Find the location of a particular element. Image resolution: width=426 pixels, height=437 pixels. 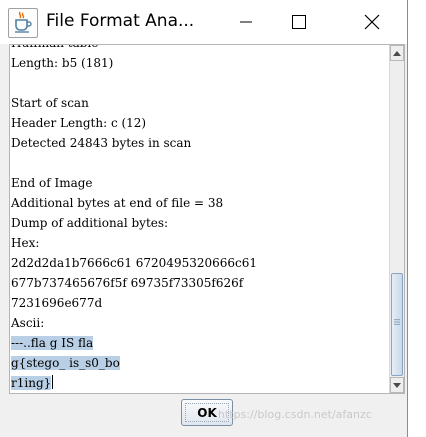

minimize-icon is located at coordinates (246, 22).